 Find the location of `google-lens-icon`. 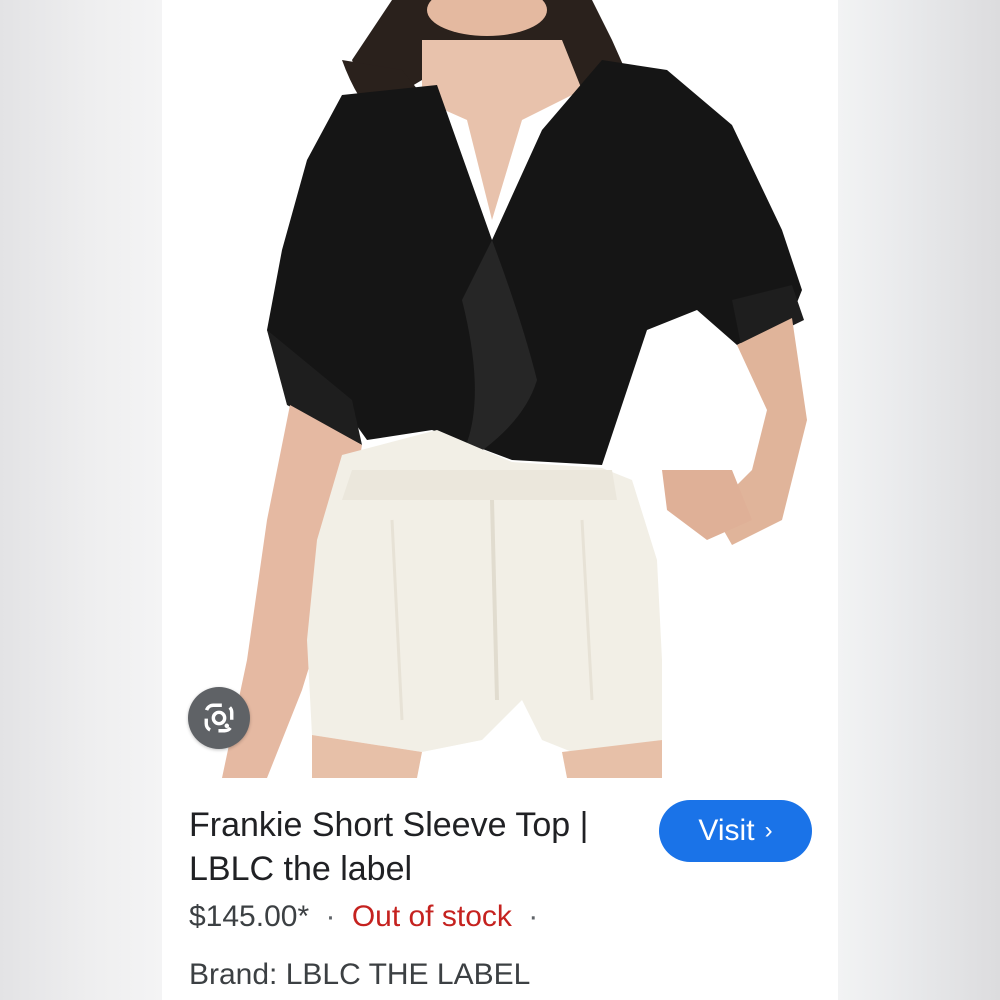

google-lens-icon is located at coordinates (219, 718).